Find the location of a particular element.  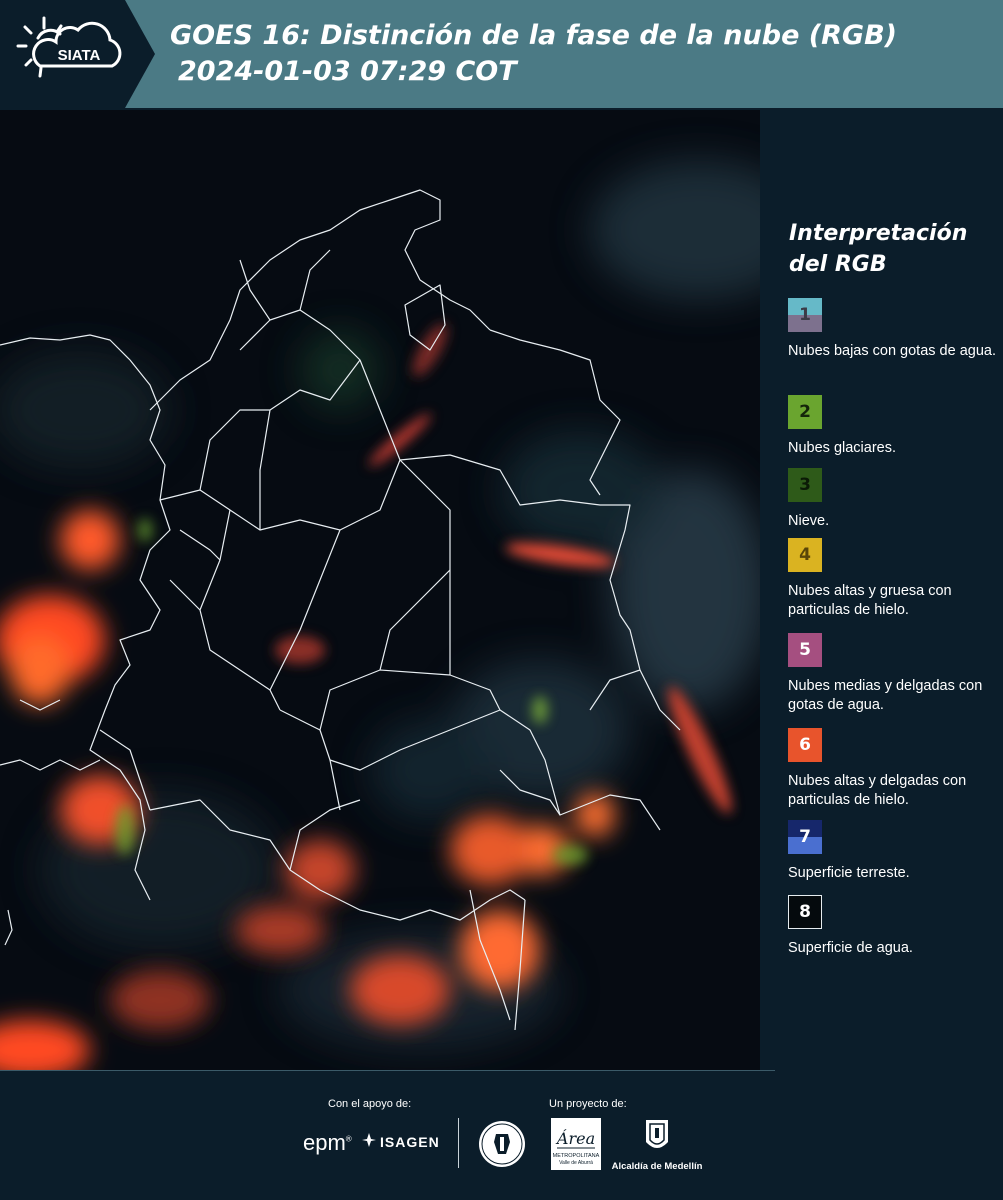

logo-text: SIATA is located at coordinates (79, 55).